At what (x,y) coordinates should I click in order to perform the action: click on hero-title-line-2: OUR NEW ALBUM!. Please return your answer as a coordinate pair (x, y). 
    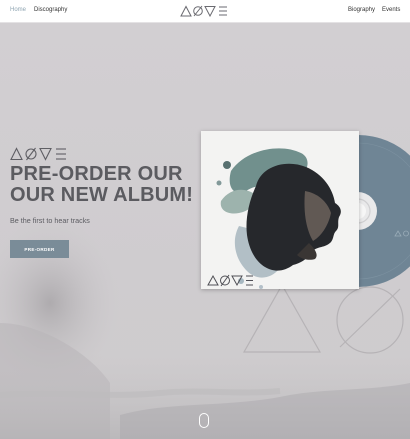
    Looking at the image, I should click on (102, 195).